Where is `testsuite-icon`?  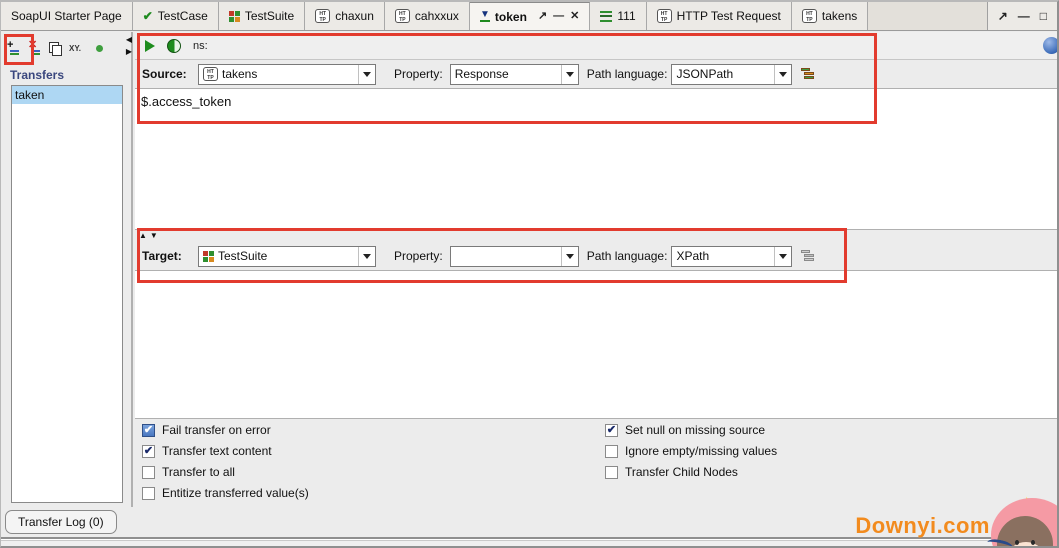
testsuite-icon is located at coordinates (208, 256).